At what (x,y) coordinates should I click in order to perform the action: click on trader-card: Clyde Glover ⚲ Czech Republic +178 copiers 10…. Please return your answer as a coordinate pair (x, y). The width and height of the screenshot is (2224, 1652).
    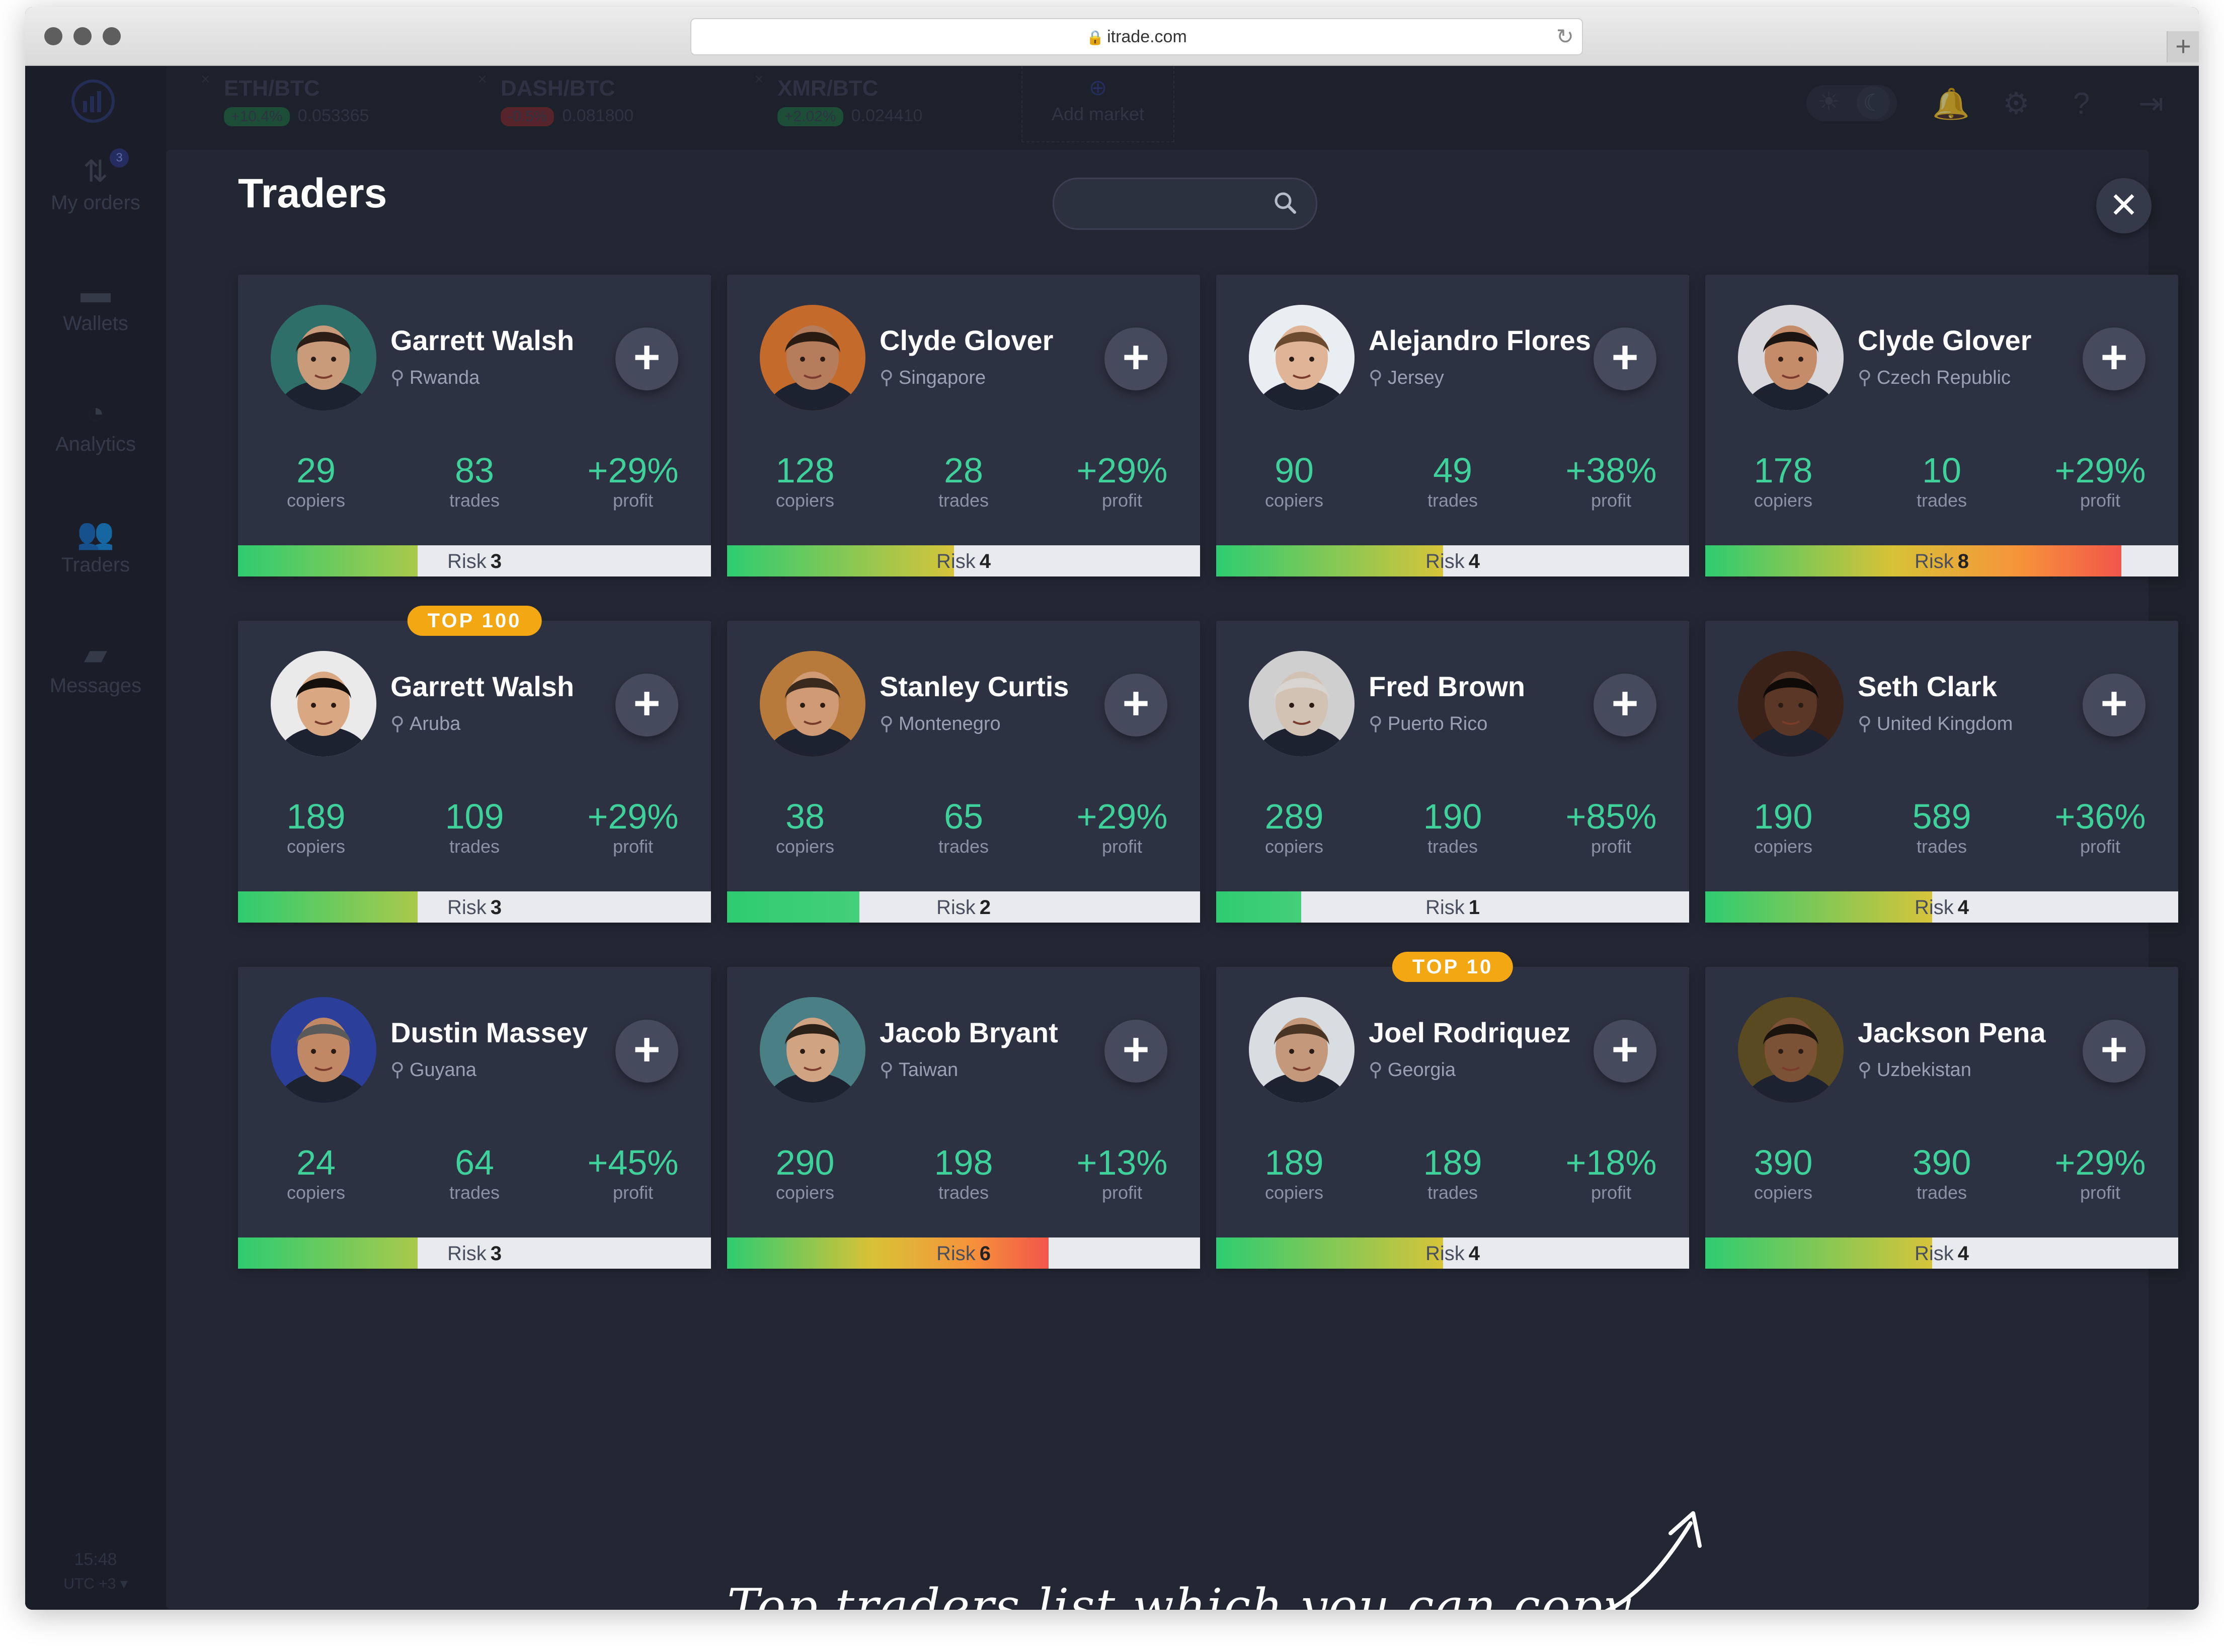
    Looking at the image, I should click on (1942, 425).